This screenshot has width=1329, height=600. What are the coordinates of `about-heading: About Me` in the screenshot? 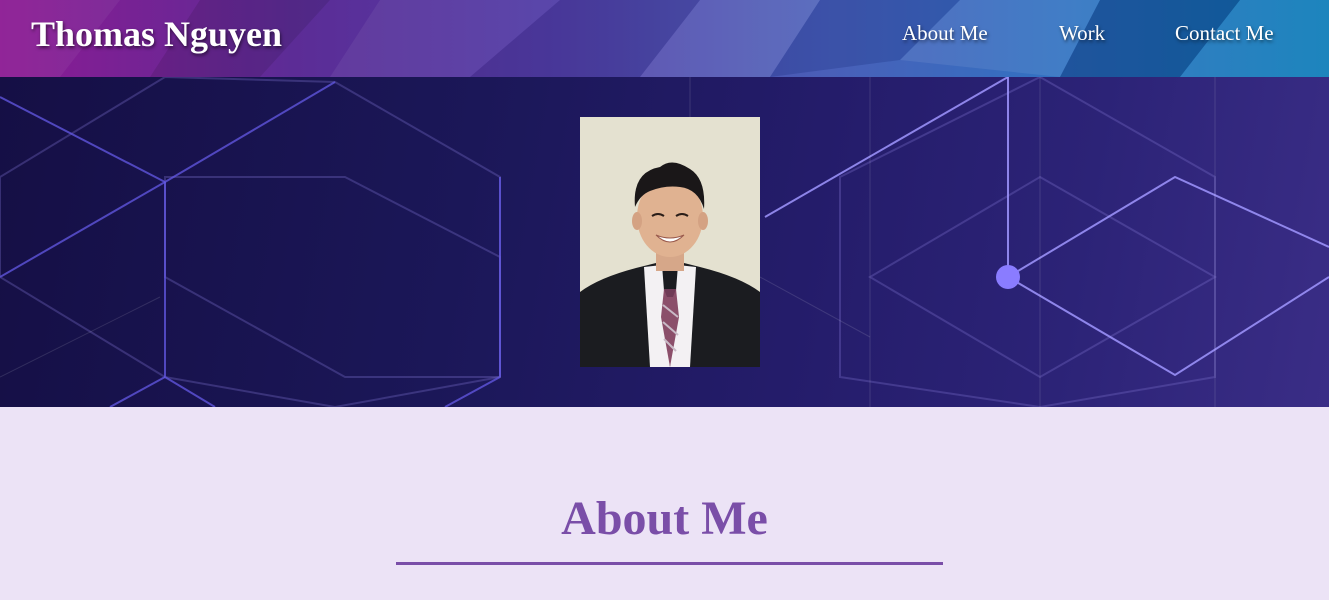 It's located at (664, 518).